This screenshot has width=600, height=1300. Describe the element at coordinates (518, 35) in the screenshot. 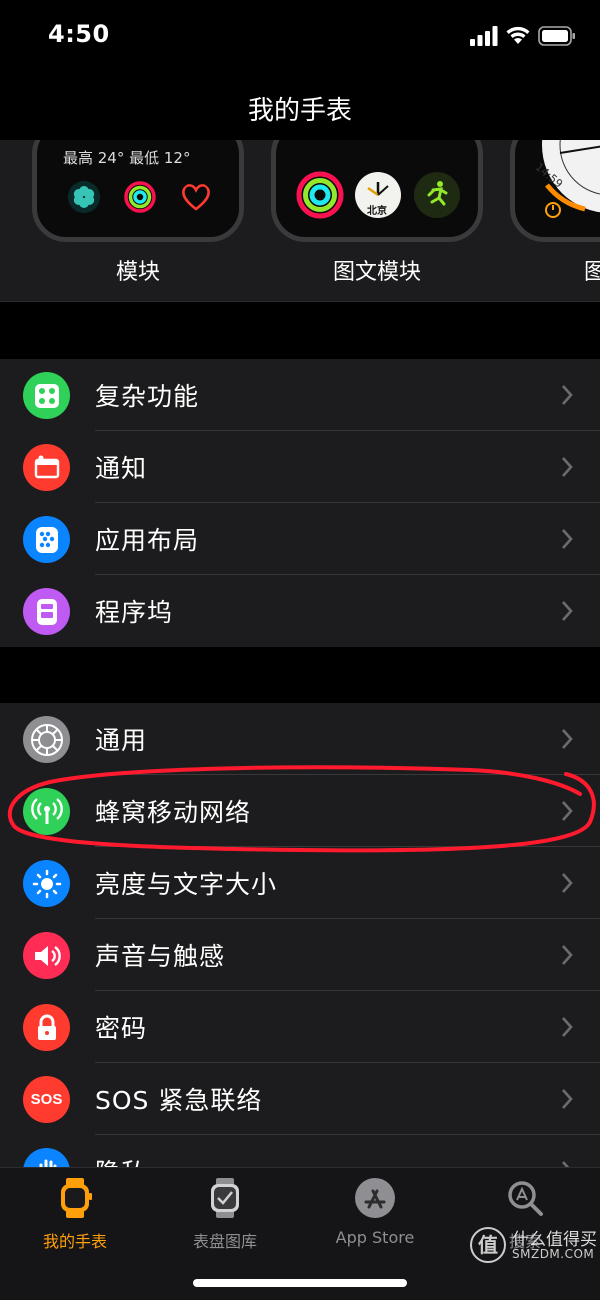

I see `wifi-icon` at that location.